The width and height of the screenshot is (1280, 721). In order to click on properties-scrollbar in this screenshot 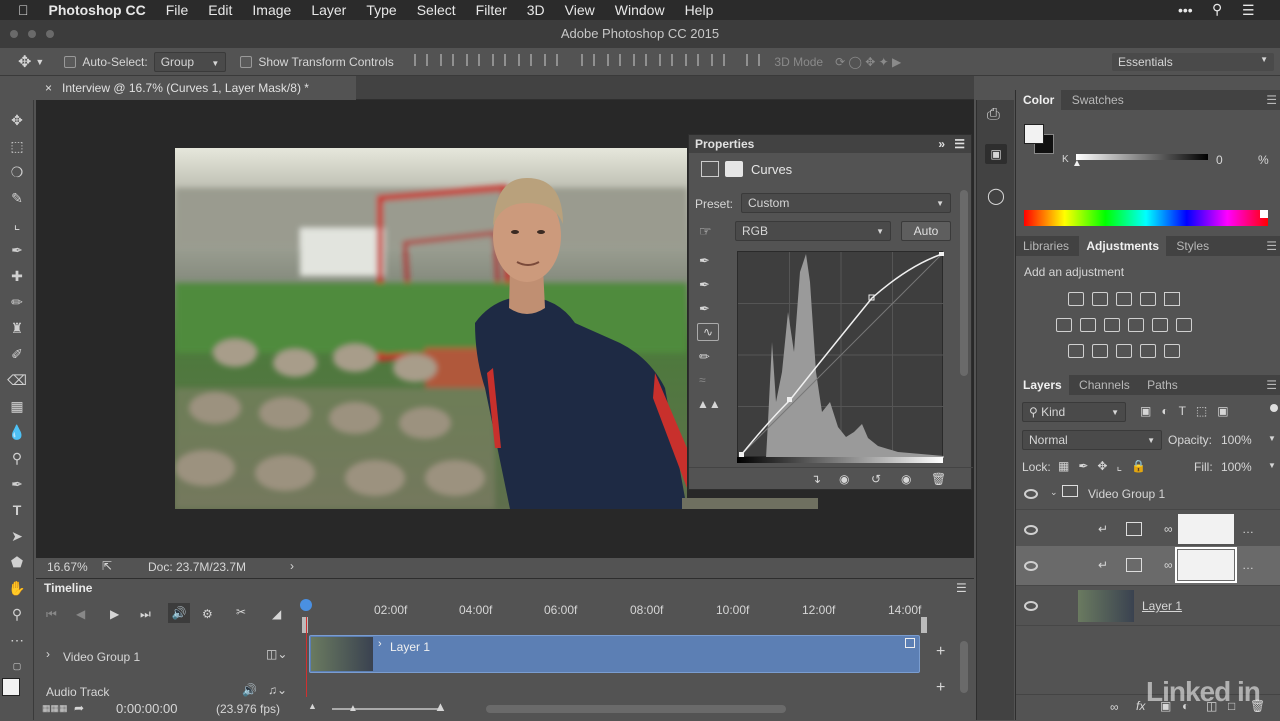, I will do `click(964, 283)`.